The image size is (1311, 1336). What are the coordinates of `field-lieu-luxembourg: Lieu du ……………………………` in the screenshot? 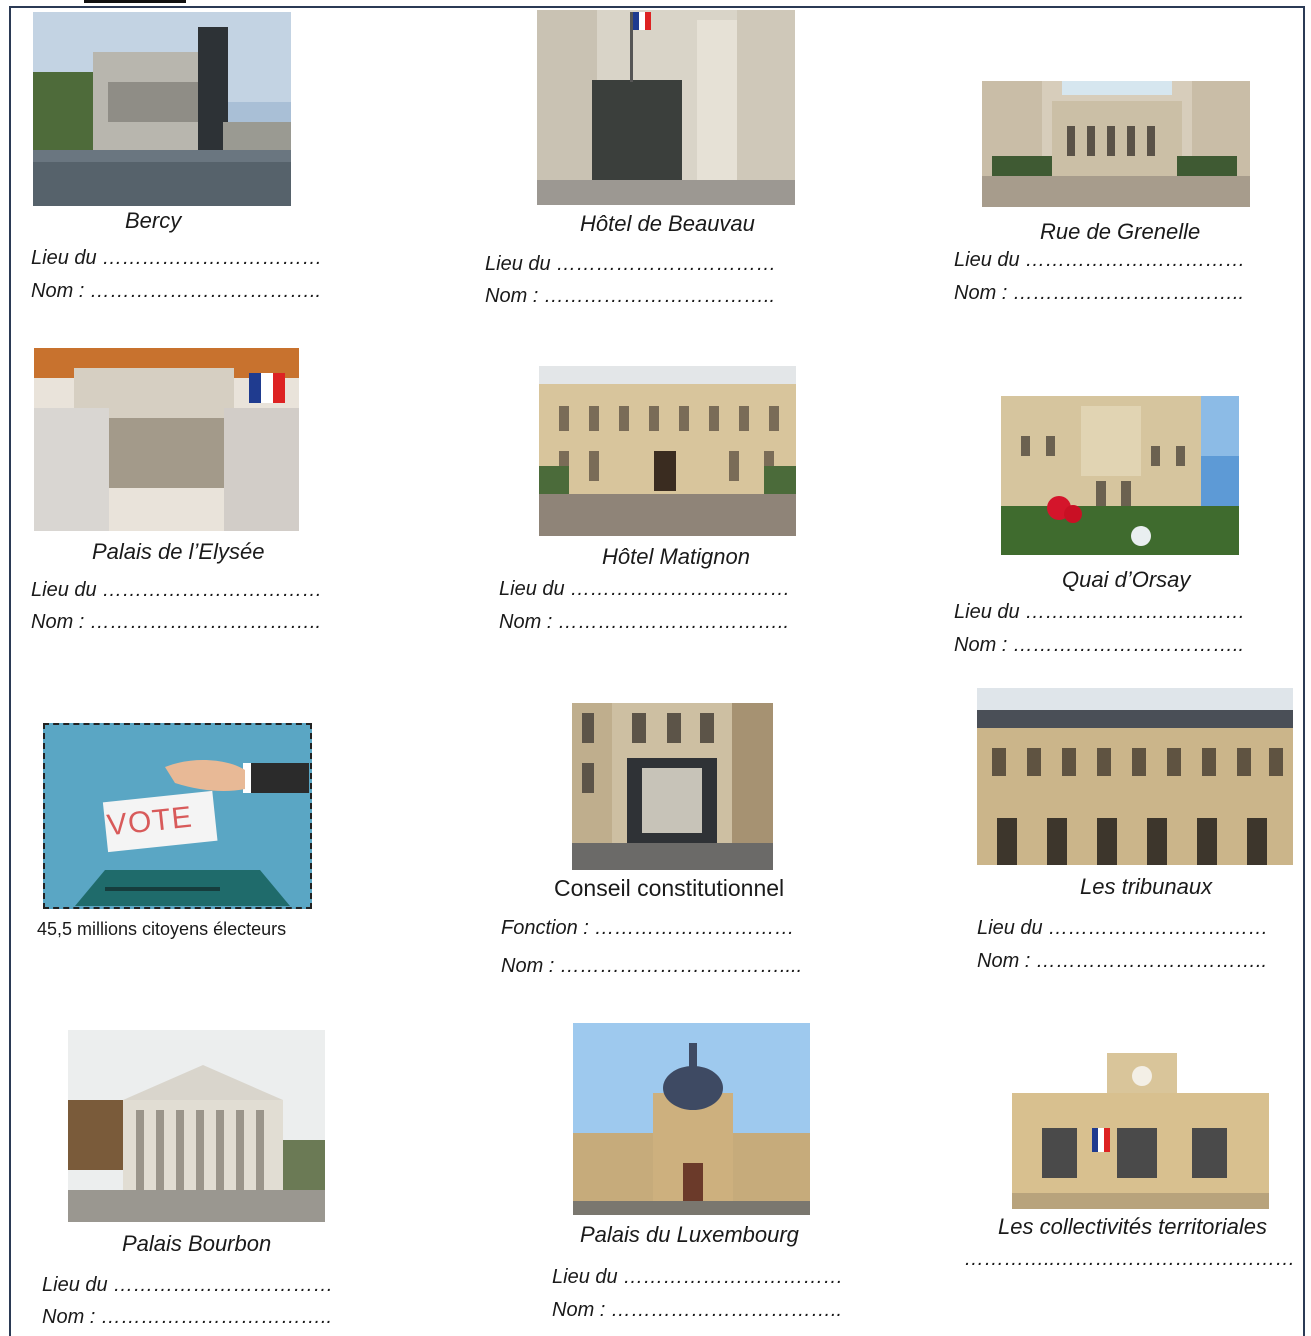 It's located at (697, 1277).